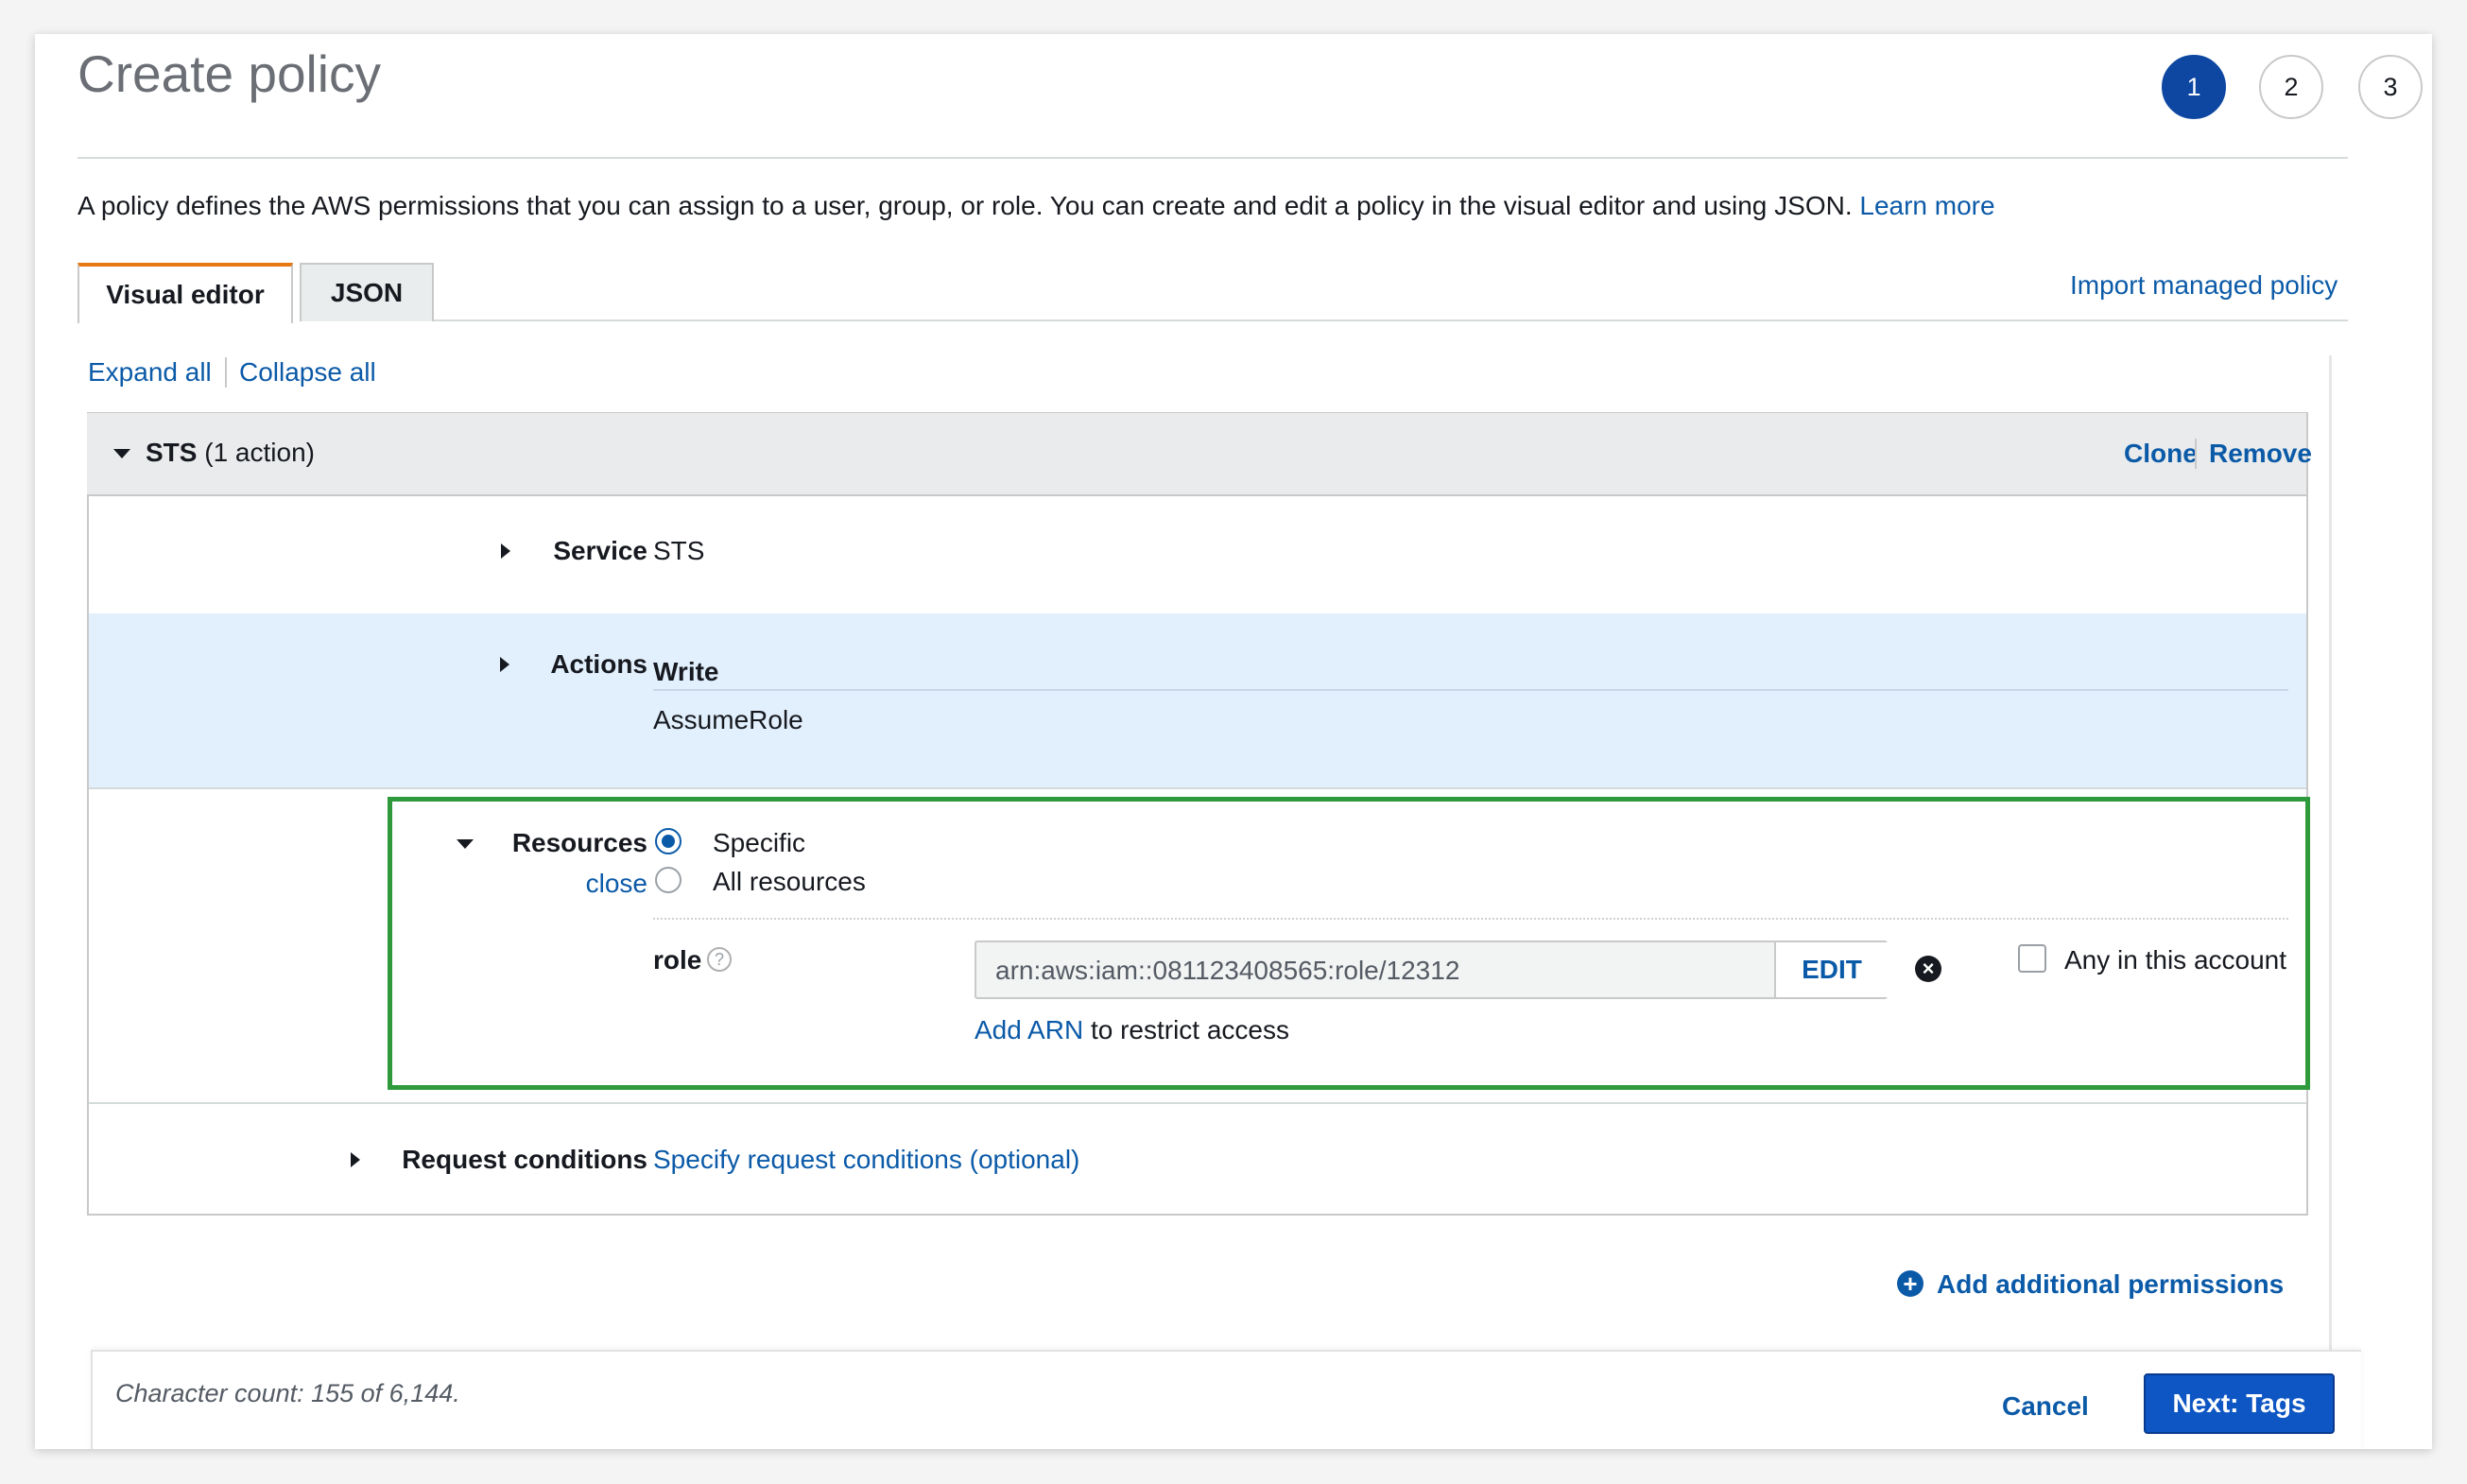 Image resolution: width=2467 pixels, height=1484 pixels. Describe the element at coordinates (866, 1160) in the screenshot. I see `request-conditions-link: Specify request conditions (optional)` at that location.